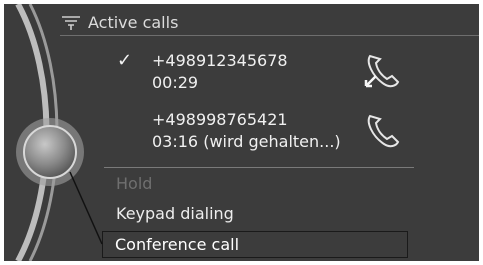 This screenshot has width=483, height=265. Describe the element at coordinates (220, 119) in the screenshot. I see `call-number: +498998765421` at that location.